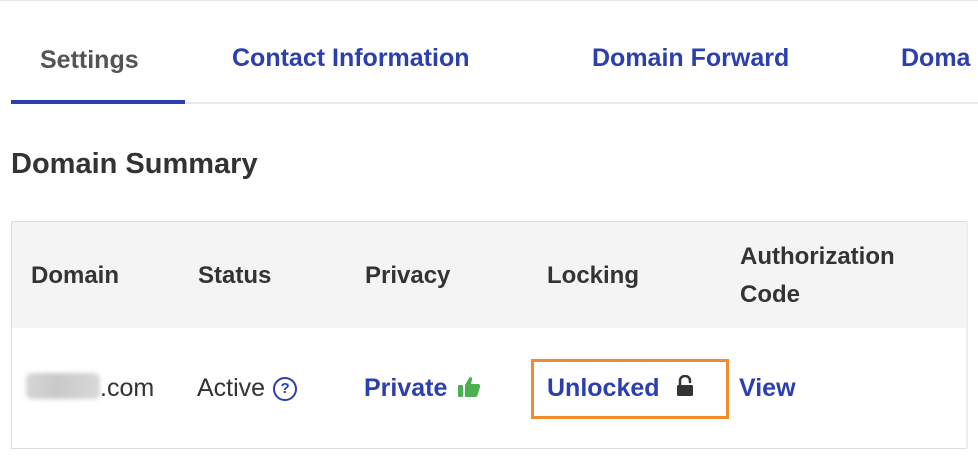 Image resolution: width=978 pixels, height=462 pixels. I want to click on help-icon: ?, so click(285, 389).